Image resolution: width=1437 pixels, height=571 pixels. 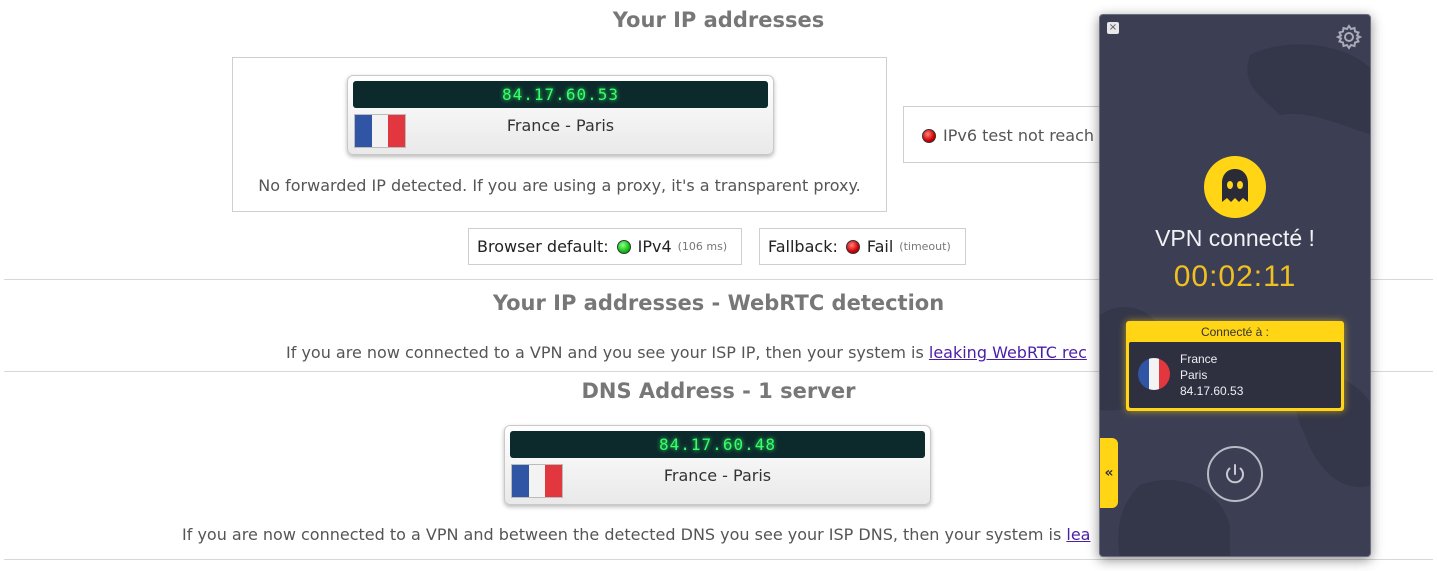 What do you see at coordinates (560, 94) in the screenshot?
I see `ipv4-address: 84.17.60.53` at bounding box center [560, 94].